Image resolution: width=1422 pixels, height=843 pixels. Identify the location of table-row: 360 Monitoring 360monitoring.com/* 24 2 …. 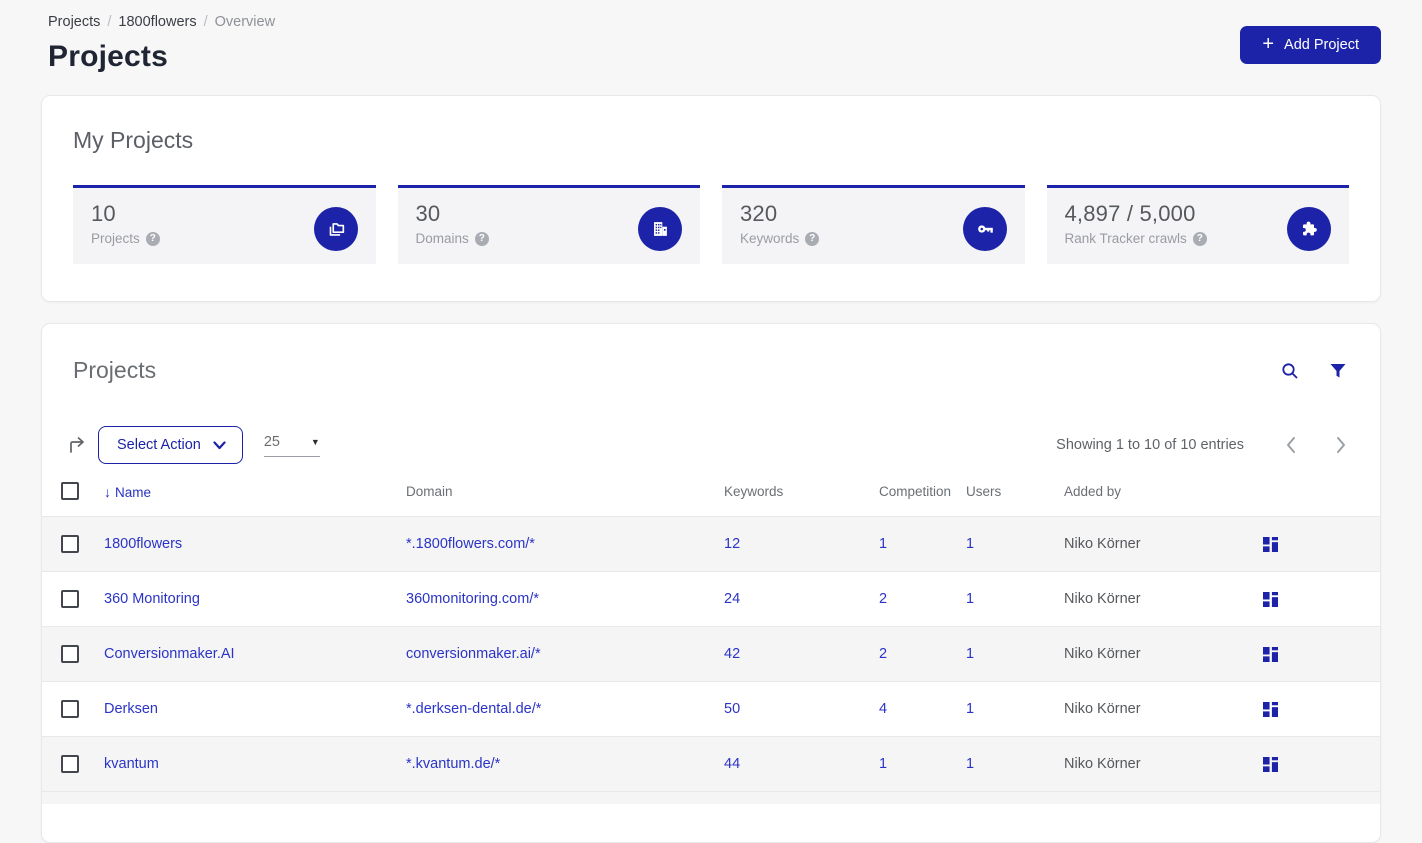
(711, 599).